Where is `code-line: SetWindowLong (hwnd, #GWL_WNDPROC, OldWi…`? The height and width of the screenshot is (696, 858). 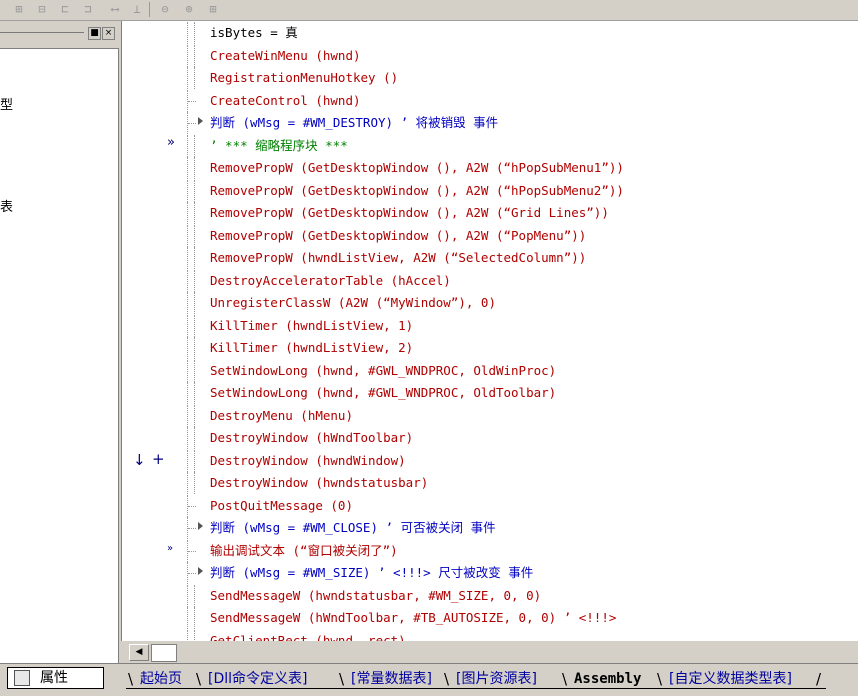
code-line: SetWindowLong (hwnd, #GWL_WNDPROC, OldWi… is located at coordinates (520, 370).